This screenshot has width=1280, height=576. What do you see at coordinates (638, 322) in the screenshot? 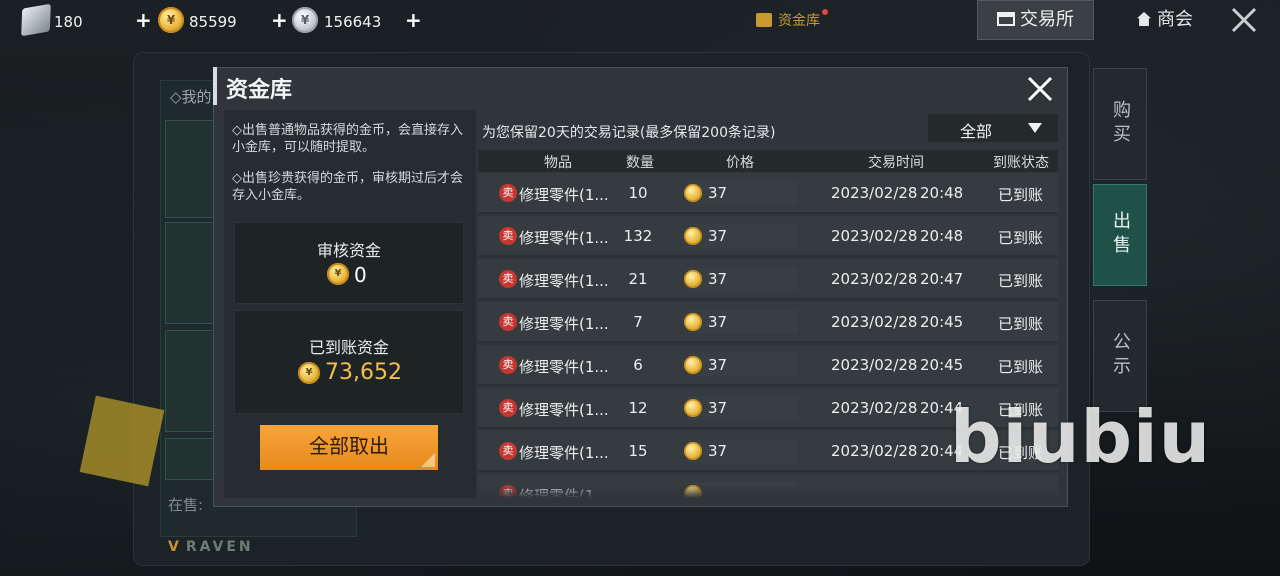
I see `row-quantity: 7` at bounding box center [638, 322].